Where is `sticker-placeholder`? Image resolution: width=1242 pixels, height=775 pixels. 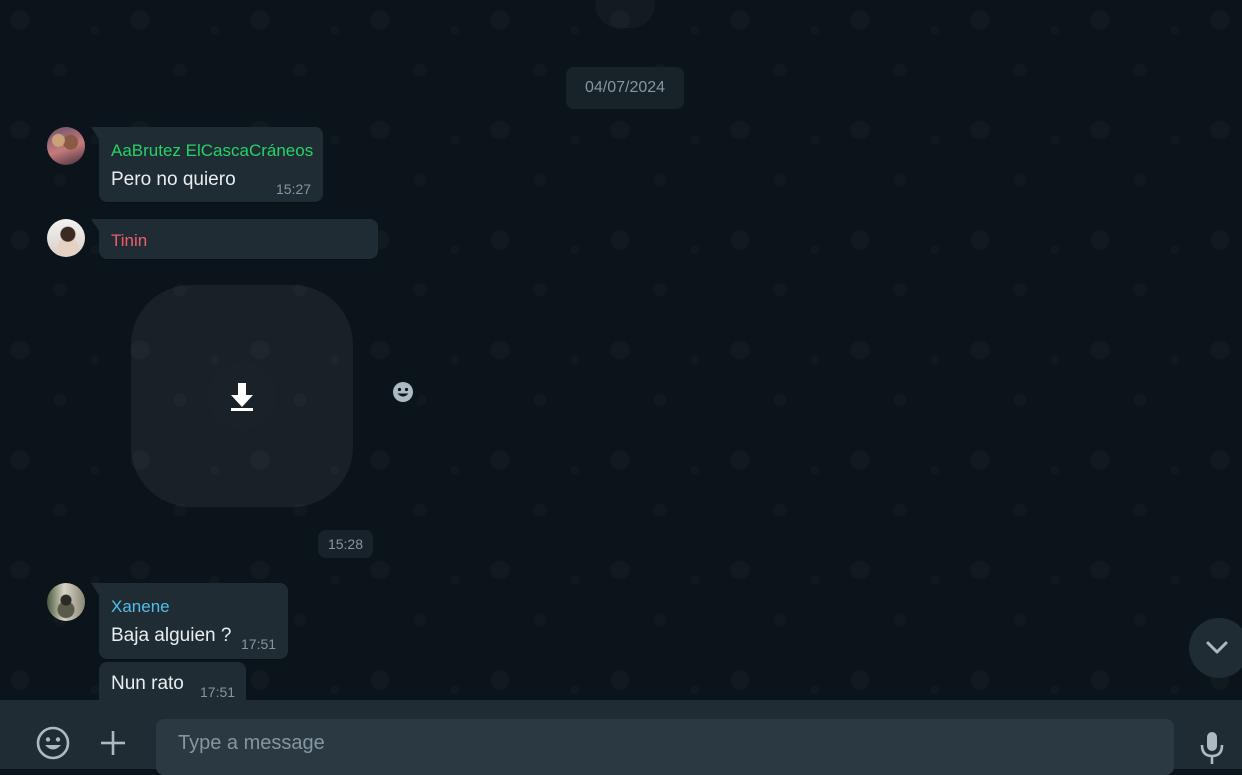
sticker-placeholder is located at coordinates (242, 396).